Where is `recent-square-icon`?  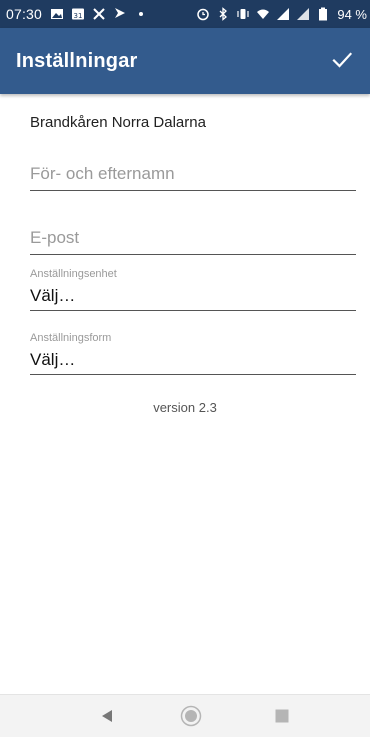 recent-square-icon is located at coordinates (282, 716).